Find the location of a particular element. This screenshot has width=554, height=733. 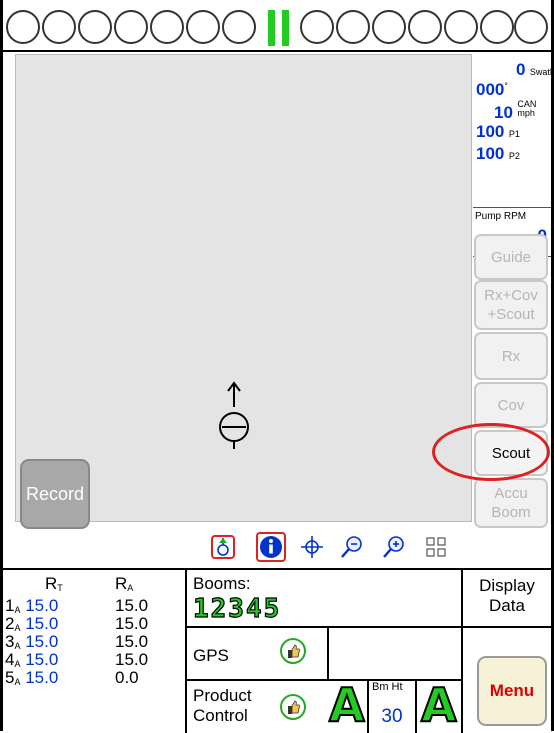

divider is located at coordinates (277, 51).